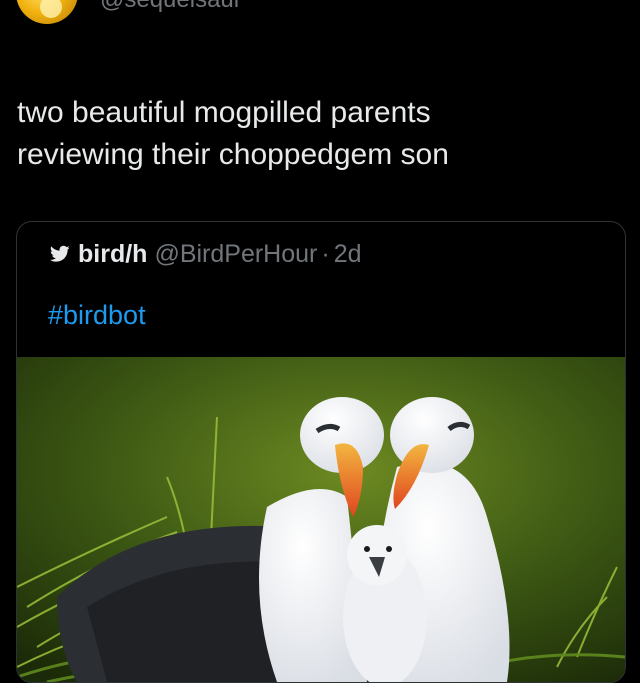 This screenshot has height=683, width=640. I want to click on tweet-text-line-1: two beautiful mogpilled parents, so click(224, 112).